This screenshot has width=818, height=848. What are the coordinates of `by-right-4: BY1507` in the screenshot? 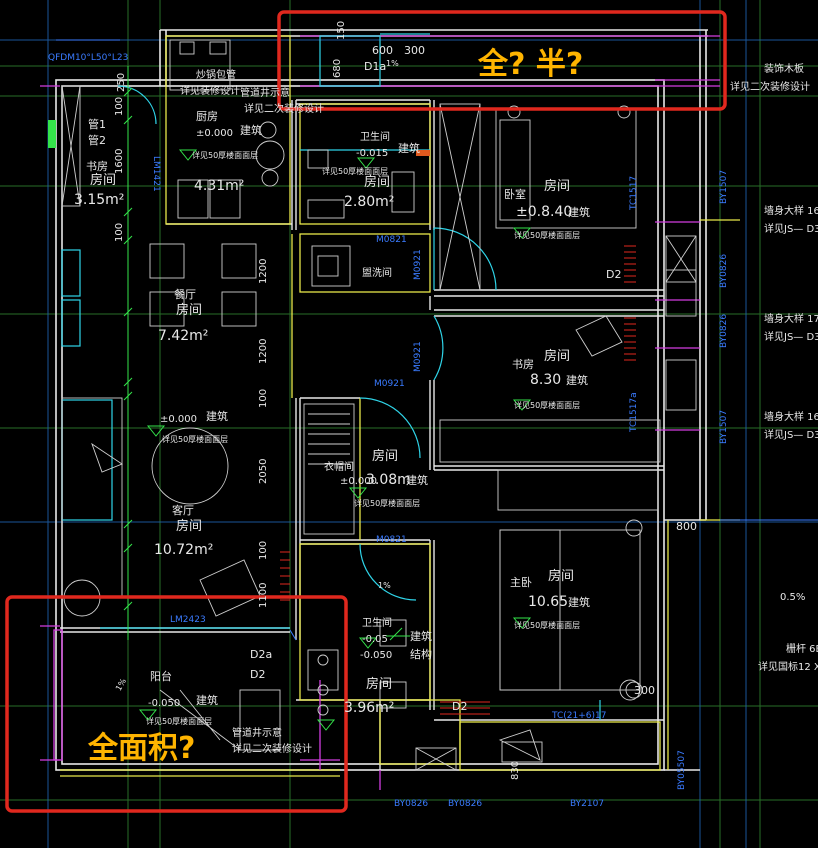 It's located at (724, 427).